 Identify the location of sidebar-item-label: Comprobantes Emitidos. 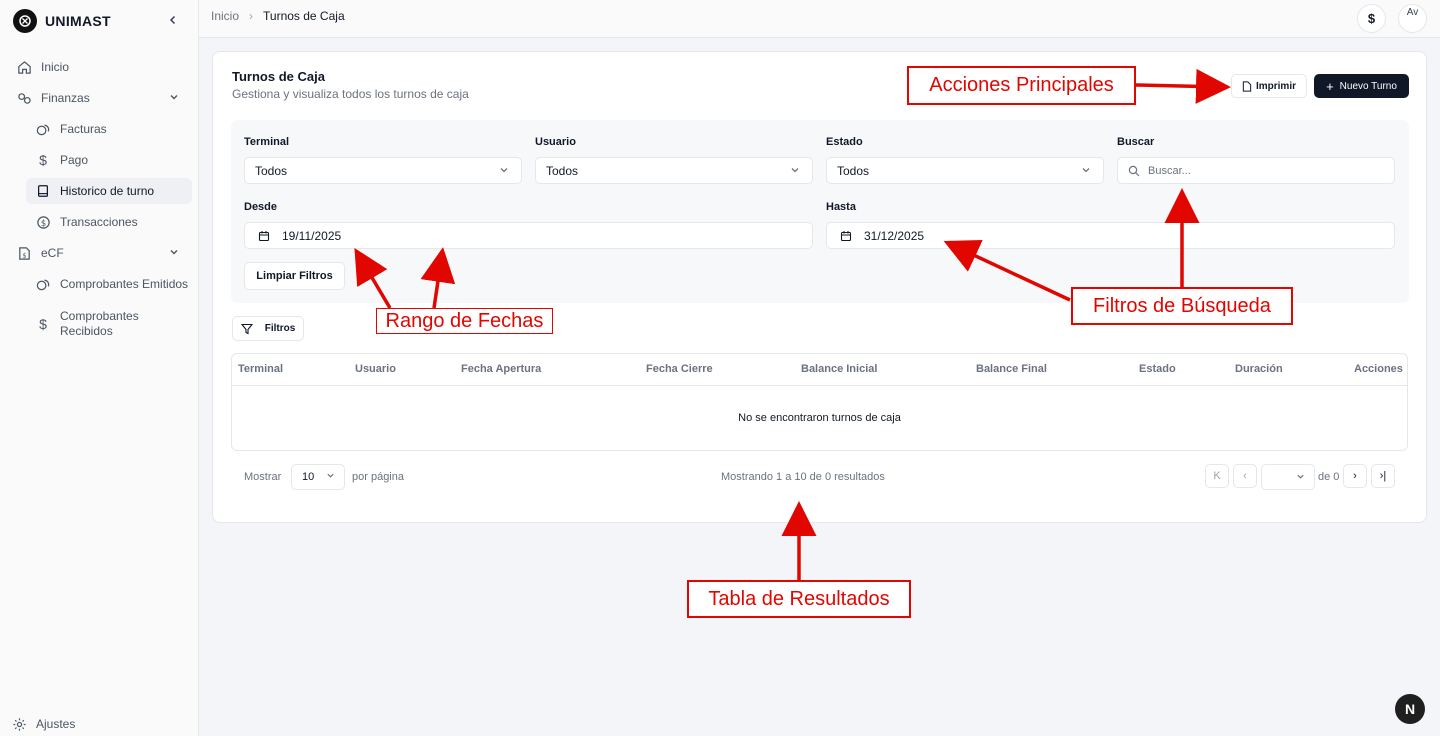
(124, 284).